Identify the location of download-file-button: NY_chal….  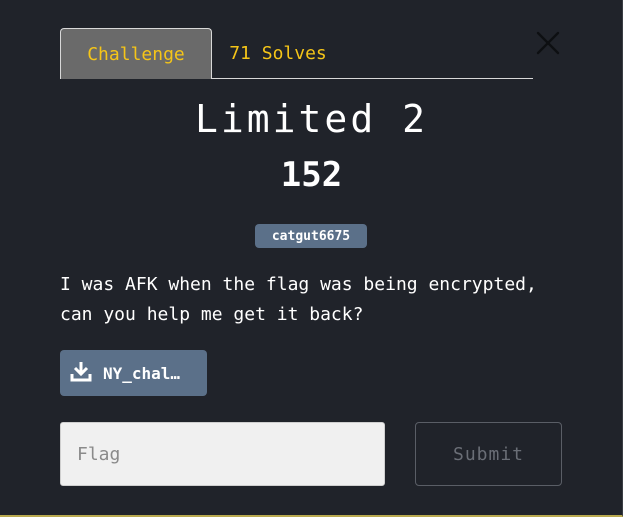
(133, 373).